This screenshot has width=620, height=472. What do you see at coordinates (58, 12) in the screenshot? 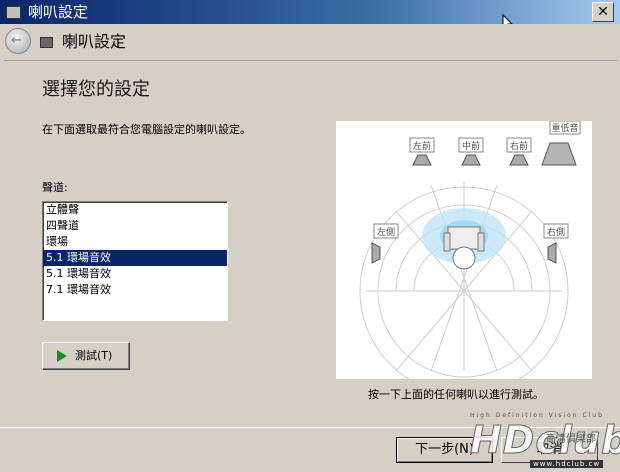
I see `window-title: 喇叭設定` at bounding box center [58, 12].